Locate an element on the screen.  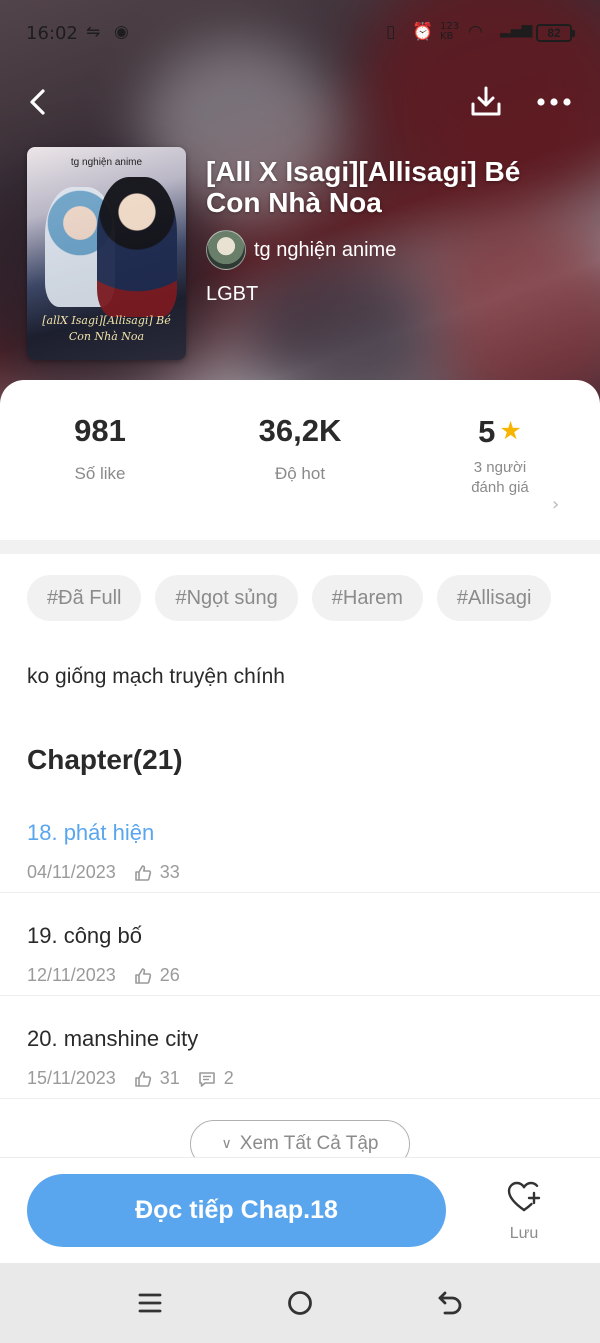
hot-count: 36,2K is located at coordinates (300, 430).